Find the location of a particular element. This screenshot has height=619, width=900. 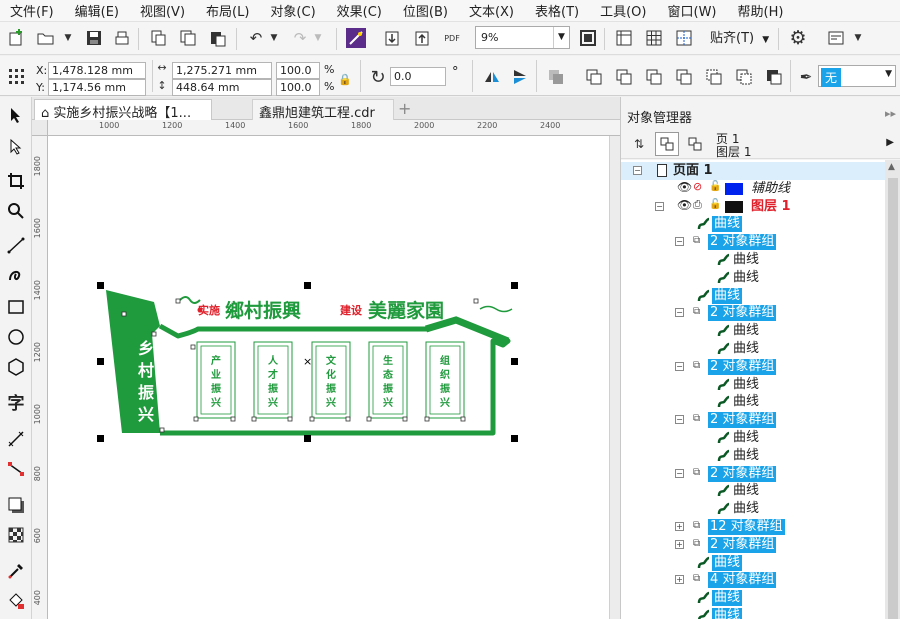

save-icon is located at coordinates (94, 38).